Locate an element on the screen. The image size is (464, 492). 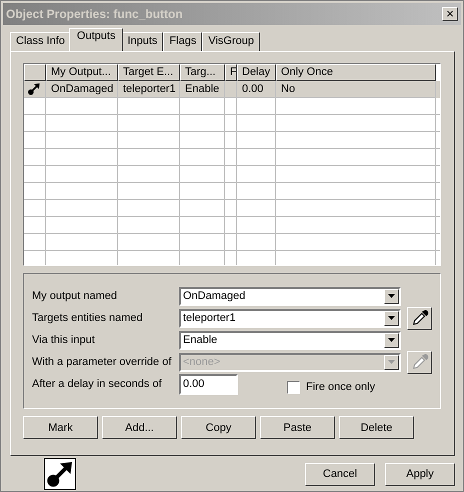
input-field: 0.00 is located at coordinates (208, 384).